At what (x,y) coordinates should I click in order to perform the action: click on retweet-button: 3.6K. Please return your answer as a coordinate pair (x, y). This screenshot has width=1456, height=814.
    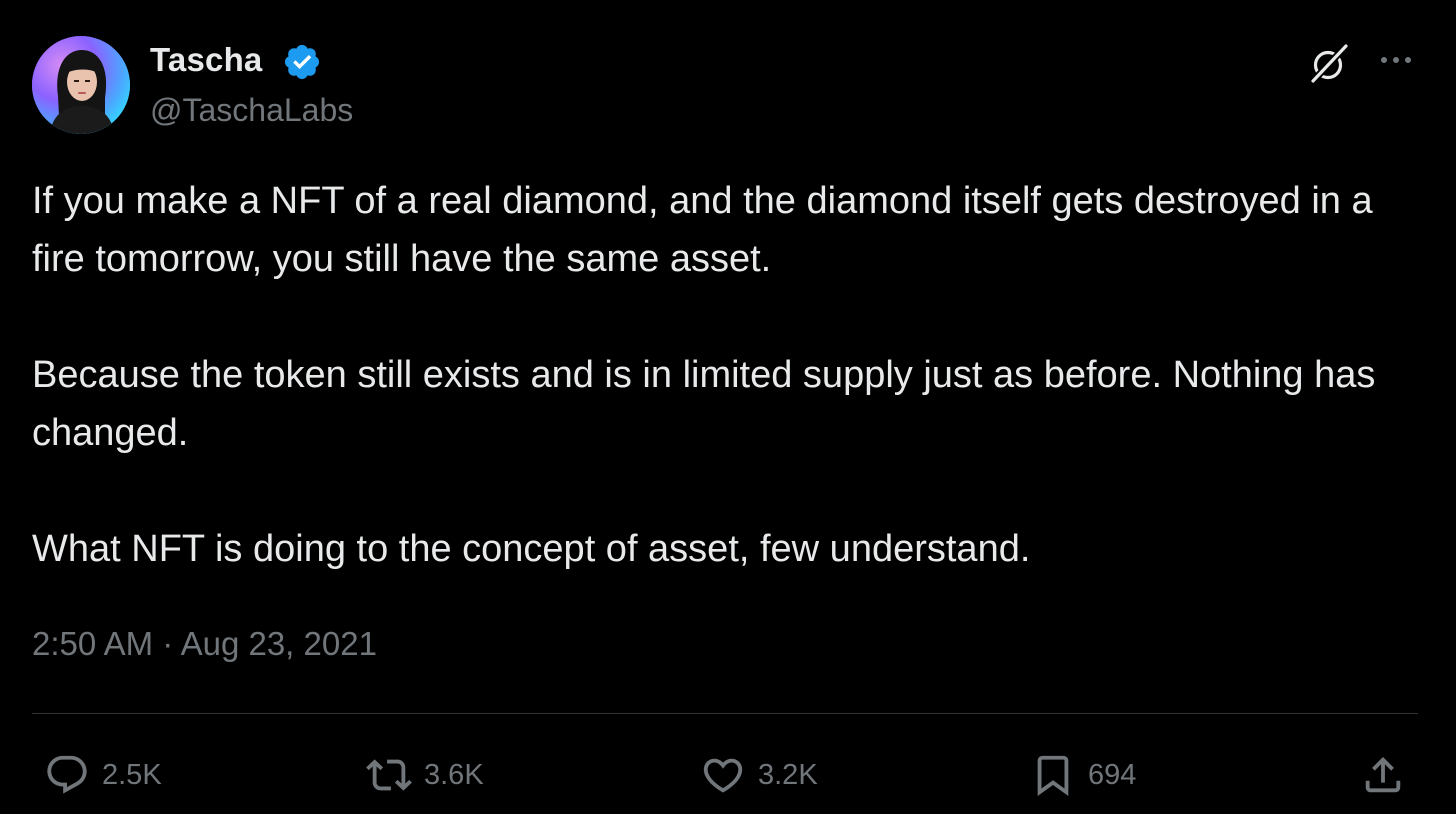
    Looking at the image, I should click on (425, 775).